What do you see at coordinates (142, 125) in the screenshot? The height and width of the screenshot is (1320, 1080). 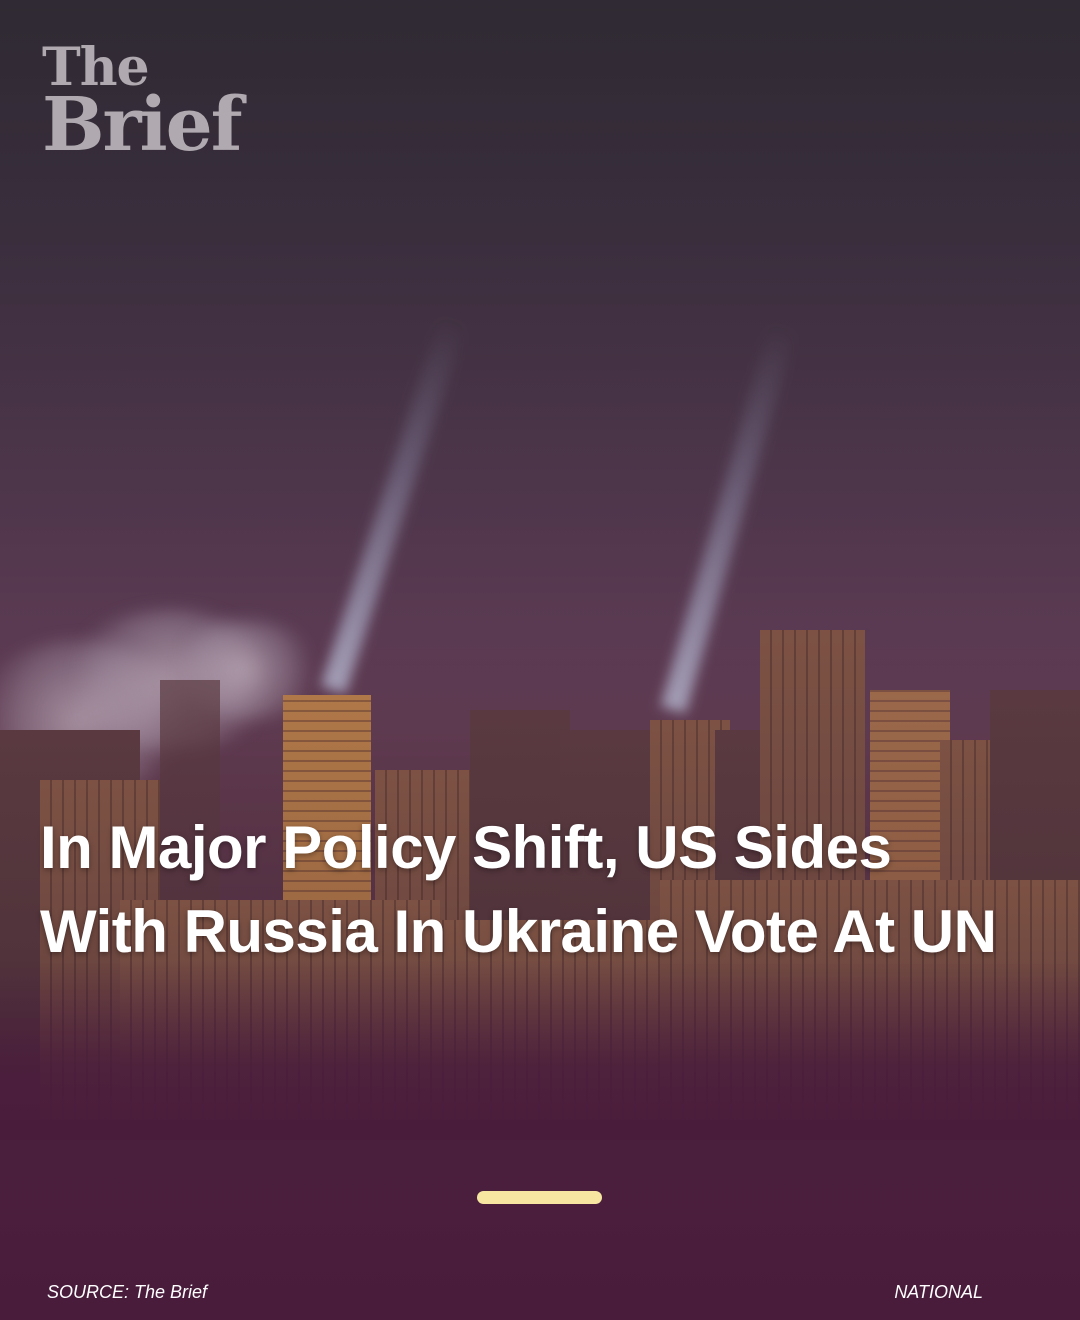 I see `logo-line-brief: Brief` at bounding box center [142, 125].